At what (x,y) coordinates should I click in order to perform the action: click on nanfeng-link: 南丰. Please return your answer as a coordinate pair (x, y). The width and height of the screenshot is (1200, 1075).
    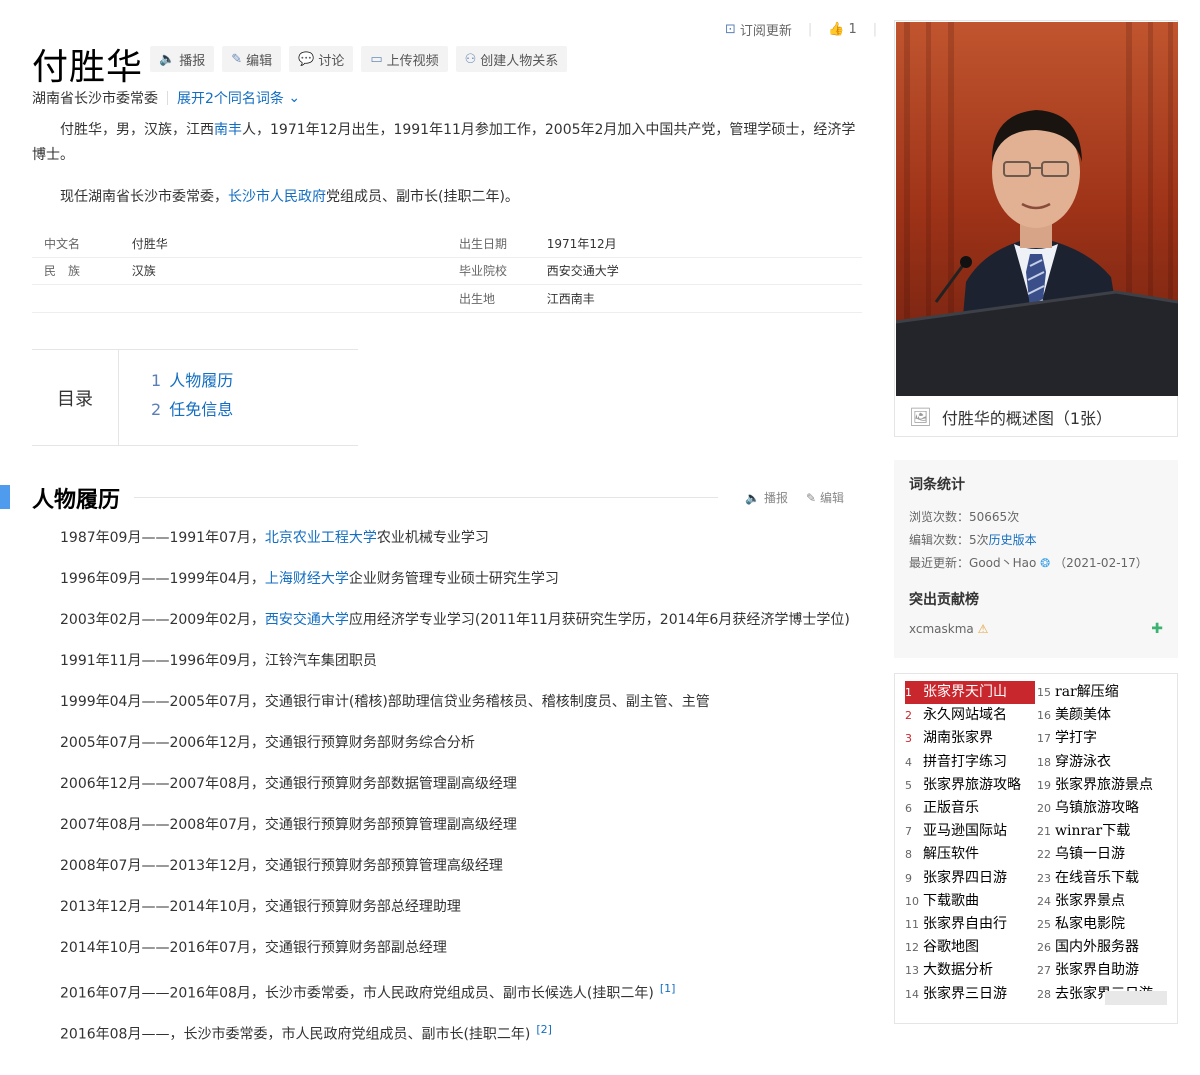
    Looking at the image, I should click on (228, 130).